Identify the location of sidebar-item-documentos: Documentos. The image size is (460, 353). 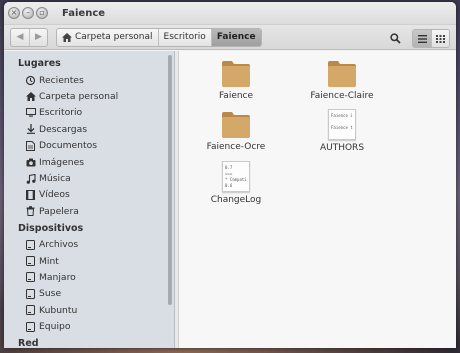
(89, 146).